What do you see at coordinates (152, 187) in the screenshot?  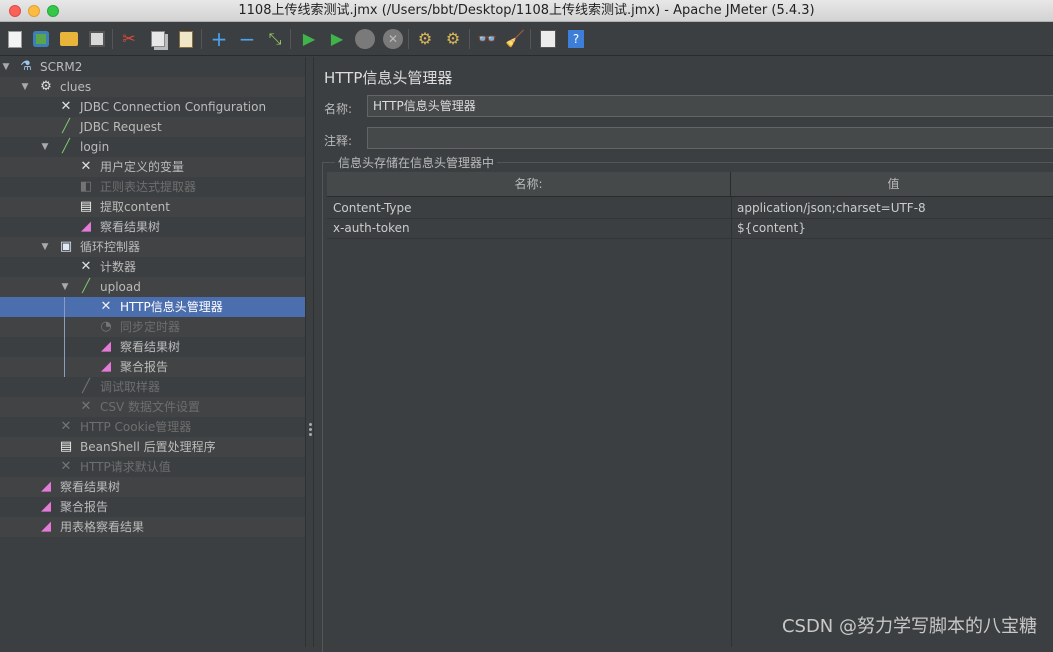 I see `tree-item-regex-extractor: ◧ 正则表达式提取器` at bounding box center [152, 187].